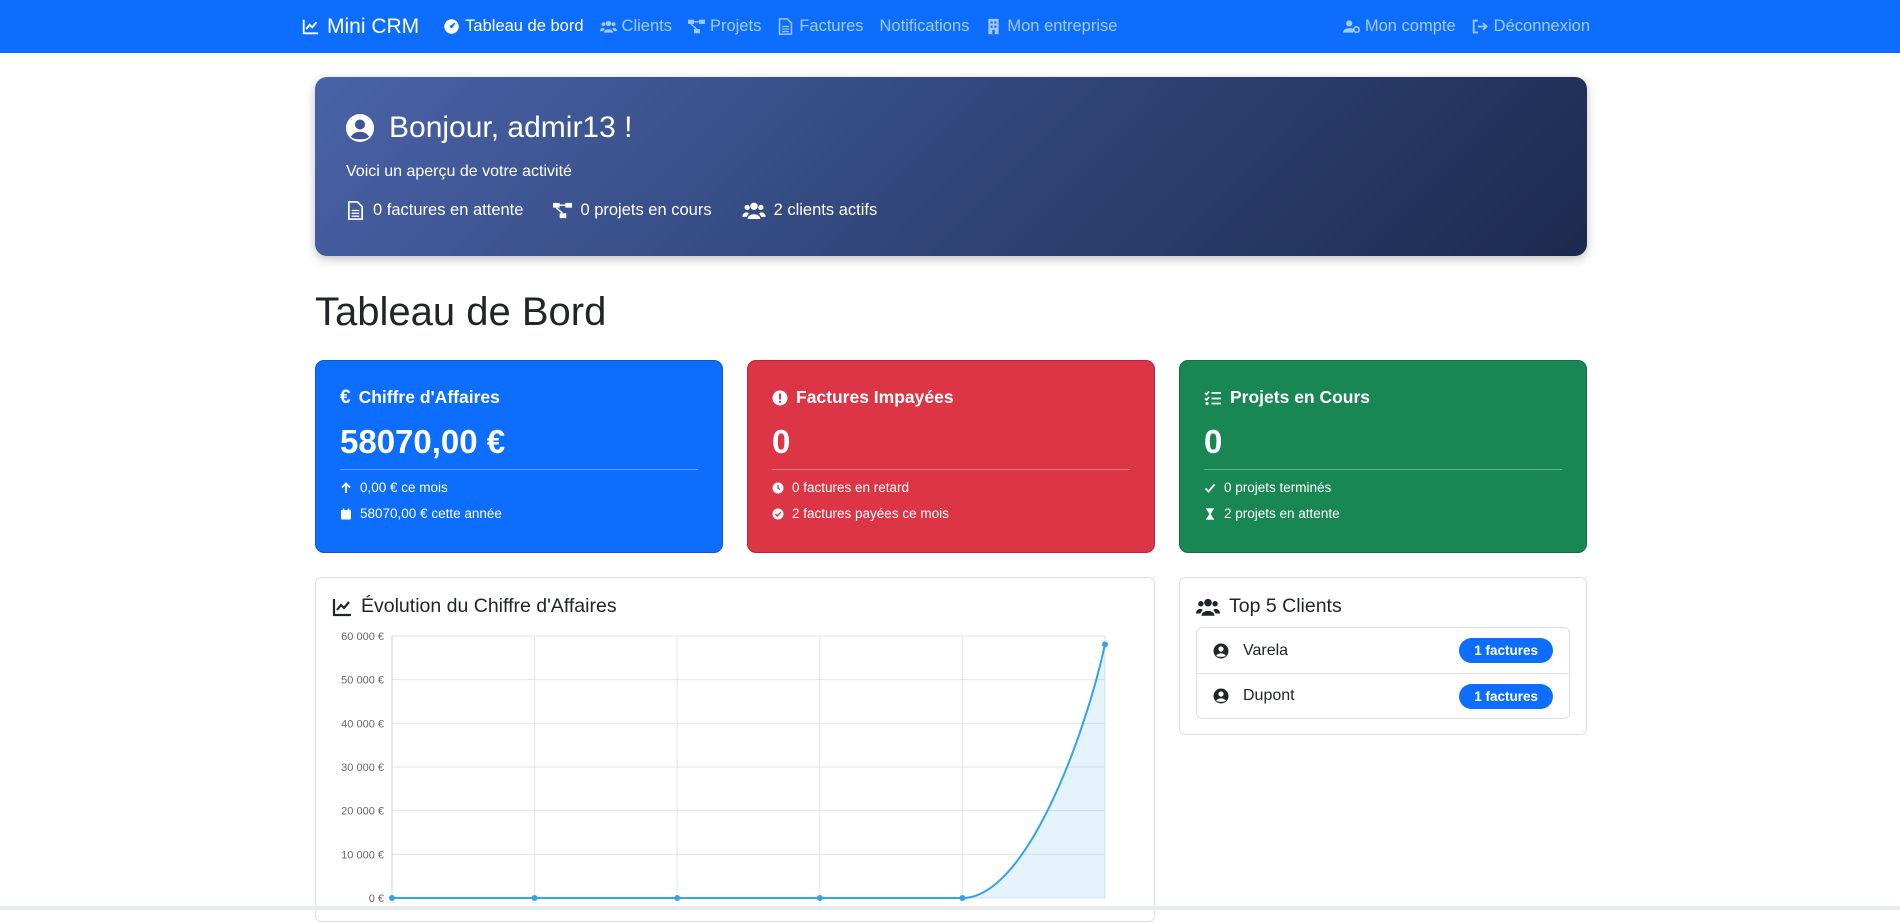 This screenshot has height=923, width=1900. What do you see at coordinates (778, 514) in the screenshot?
I see `check-circle-icon` at bounding box center [778, 514].